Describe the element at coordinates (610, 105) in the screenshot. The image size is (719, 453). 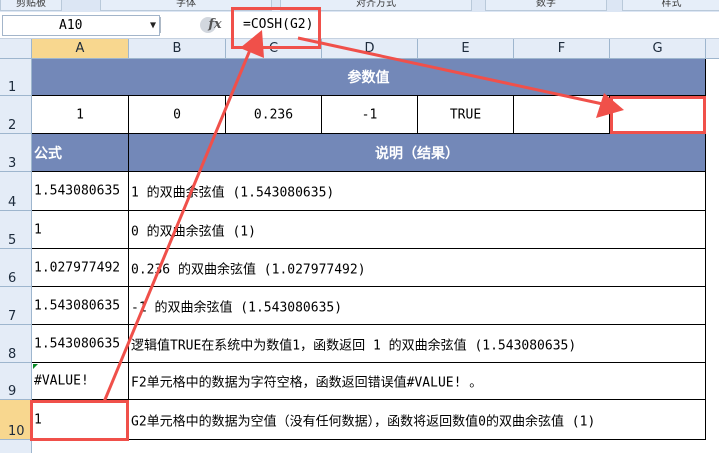
I see `arrow-head-g2` at that location.